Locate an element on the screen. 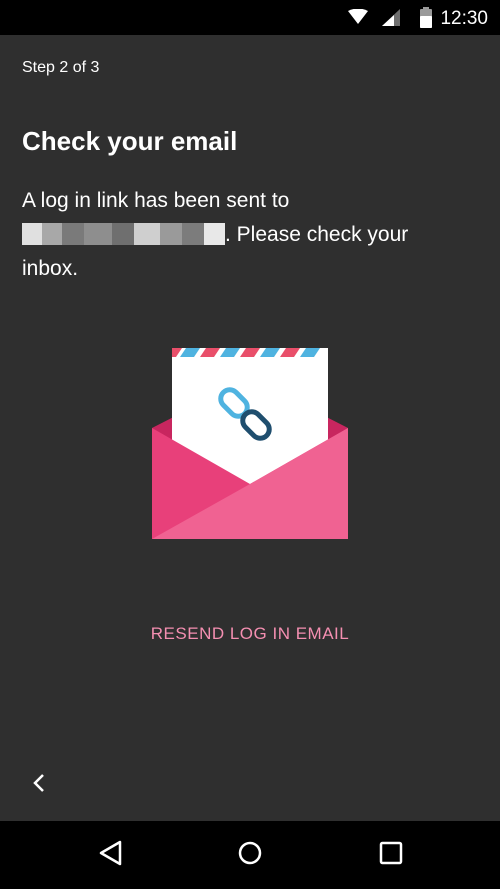  nav-back-icon is located at coordinates (111, 855).